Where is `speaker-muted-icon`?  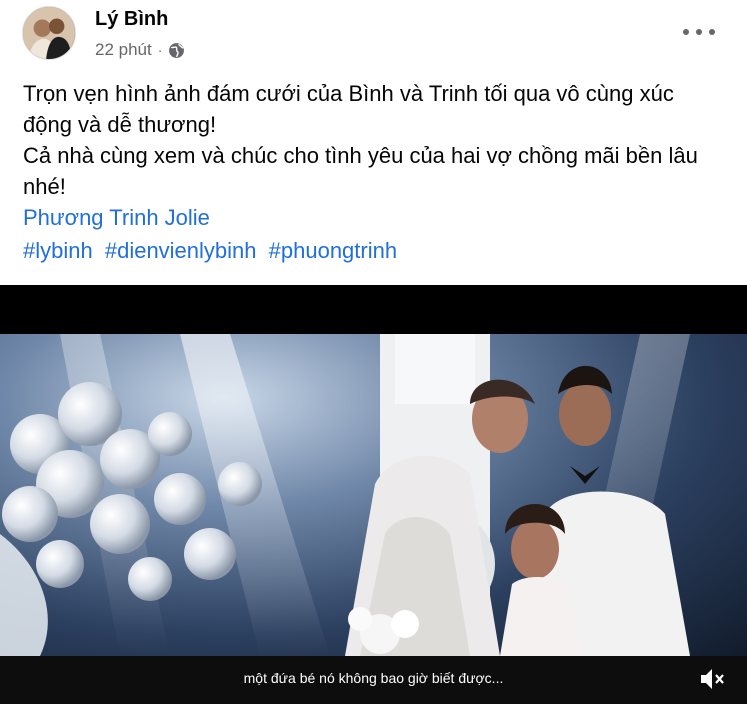
speaker-muted-icon is located at coordinates (712, 679).